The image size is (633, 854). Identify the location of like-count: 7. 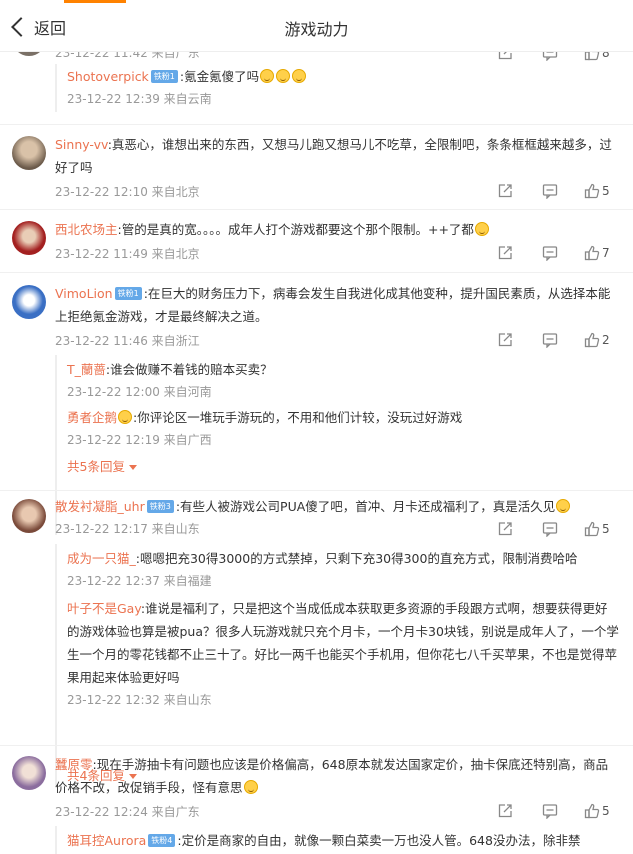
(606, 253).